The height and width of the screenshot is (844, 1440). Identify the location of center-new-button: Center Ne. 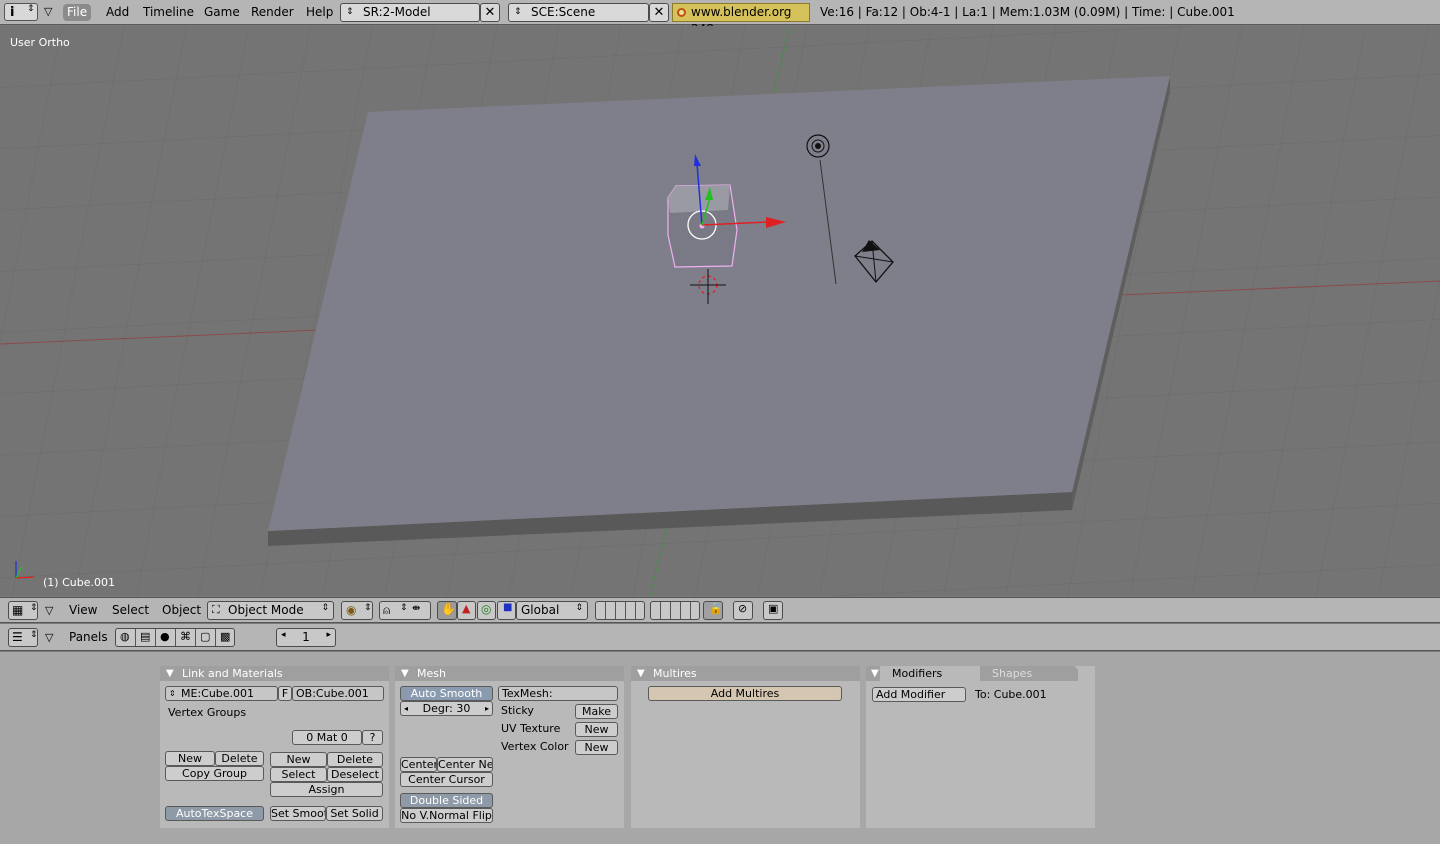
(465, 764).